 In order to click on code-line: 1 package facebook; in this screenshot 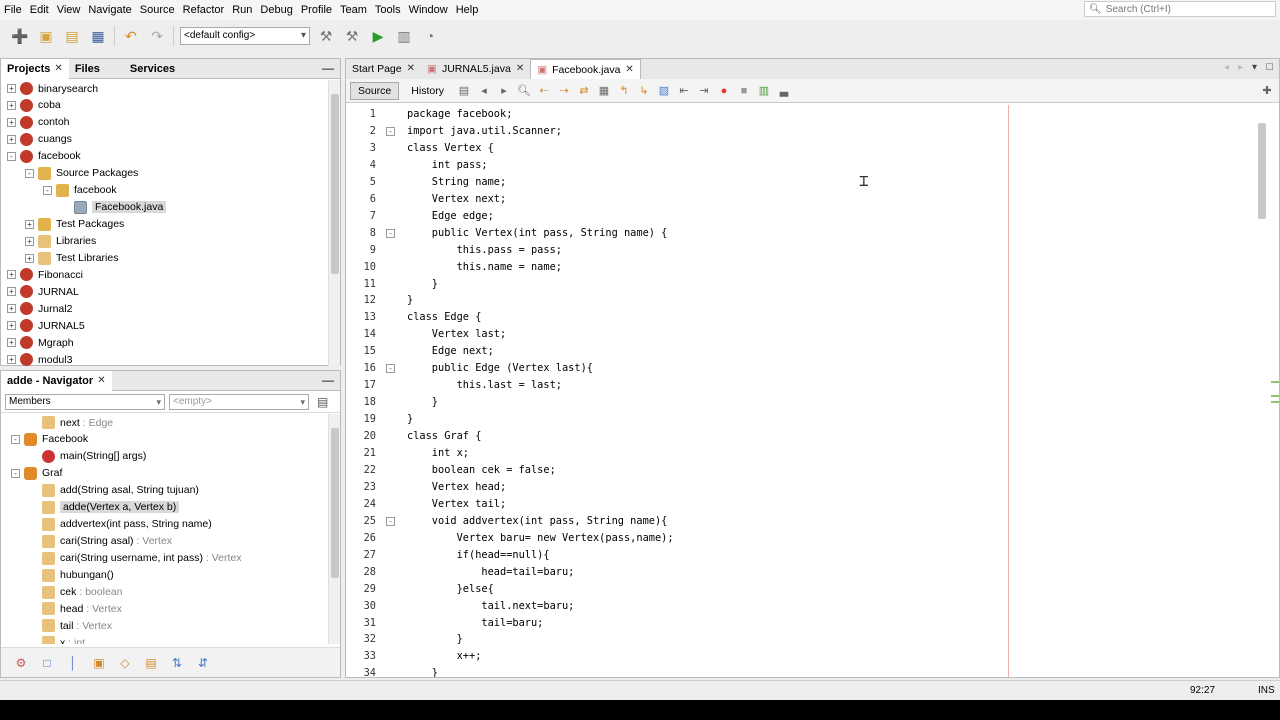, I will do `click(796, 114)`.